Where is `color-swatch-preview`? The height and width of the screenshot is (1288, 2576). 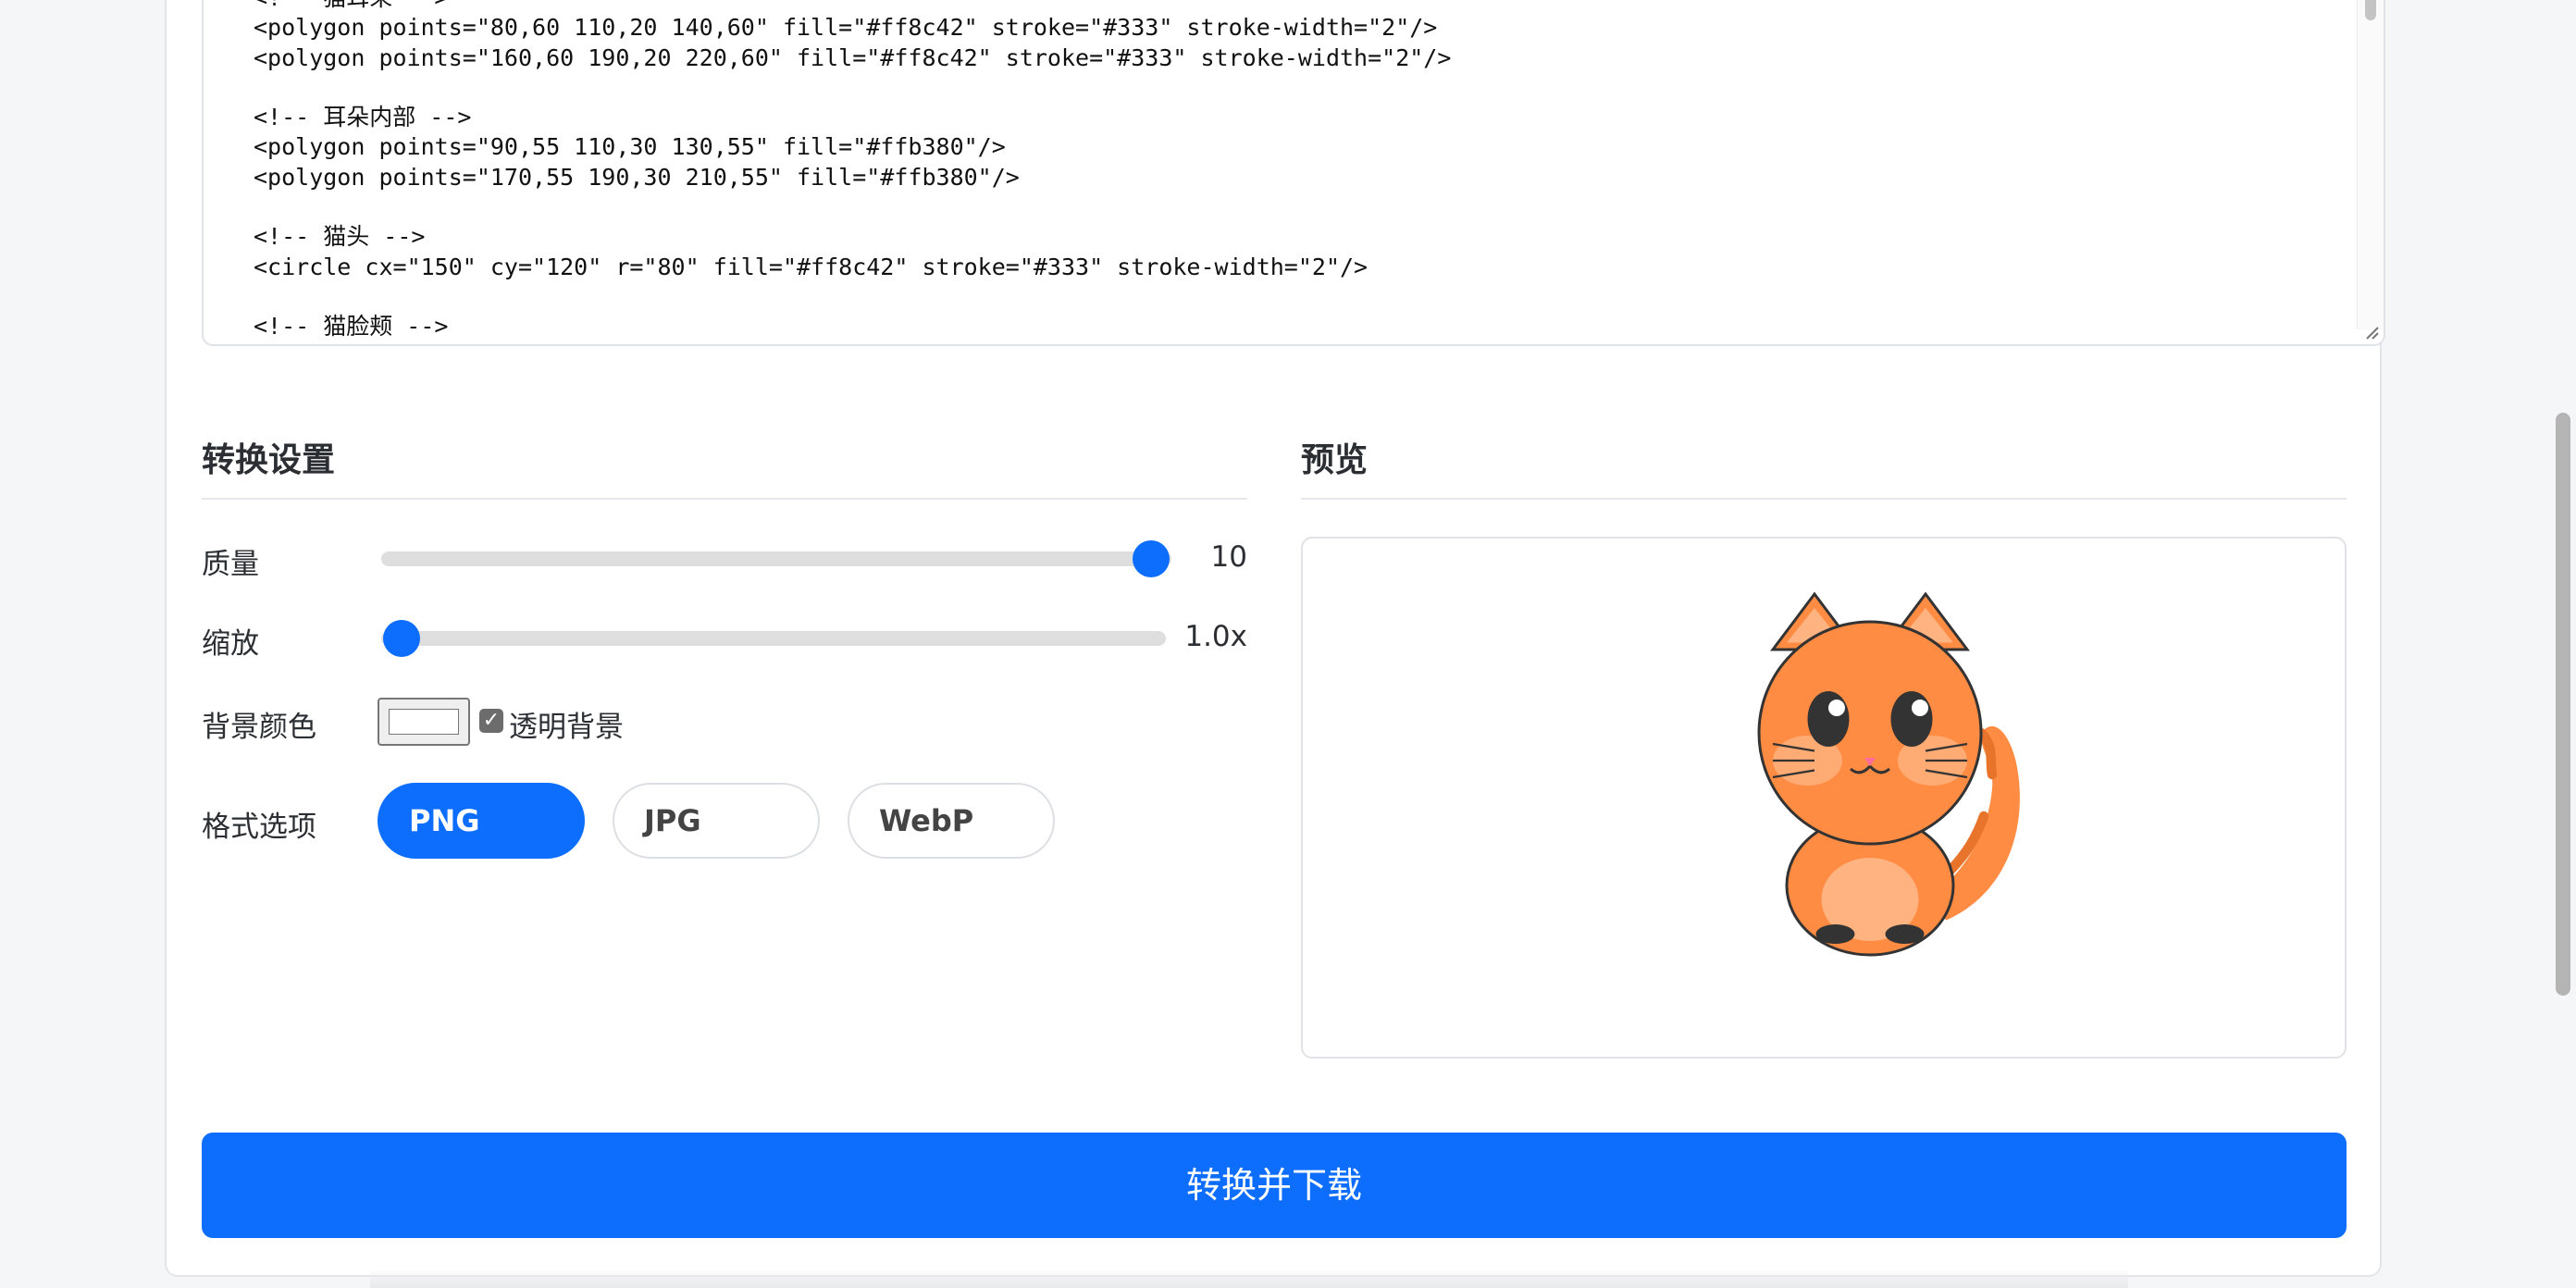 color-swatch-preview is located at coordinates (424, 722).